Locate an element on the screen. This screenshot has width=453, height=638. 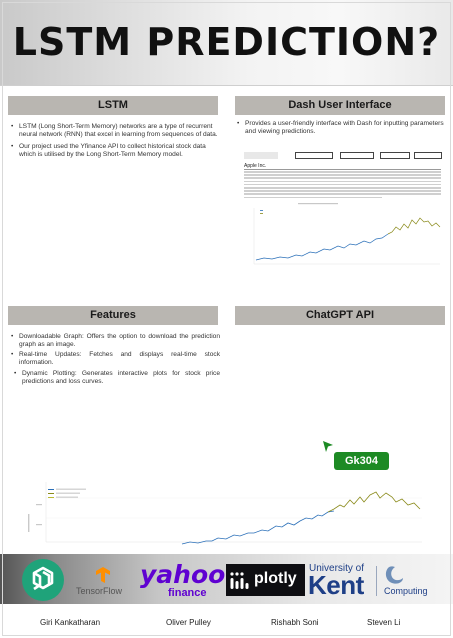
yahoo-logo-text: yahoo! is located at coordinates (188, 574).